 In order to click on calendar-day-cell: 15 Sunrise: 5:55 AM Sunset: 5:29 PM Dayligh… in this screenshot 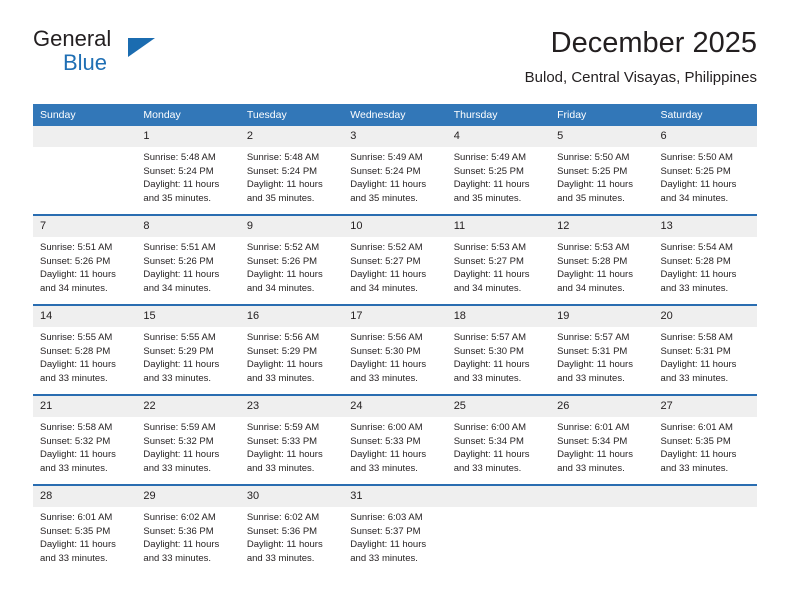, I will do `click(188, 349)`.